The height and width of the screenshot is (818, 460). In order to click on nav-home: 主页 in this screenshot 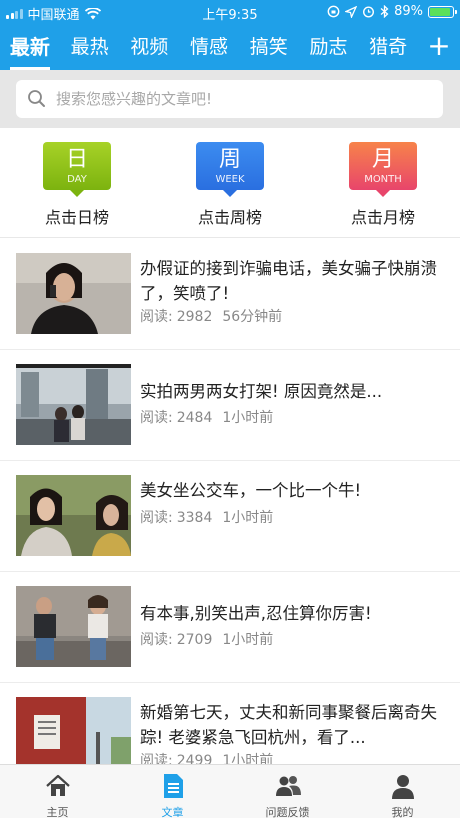, I will do `click(57, 791)`.